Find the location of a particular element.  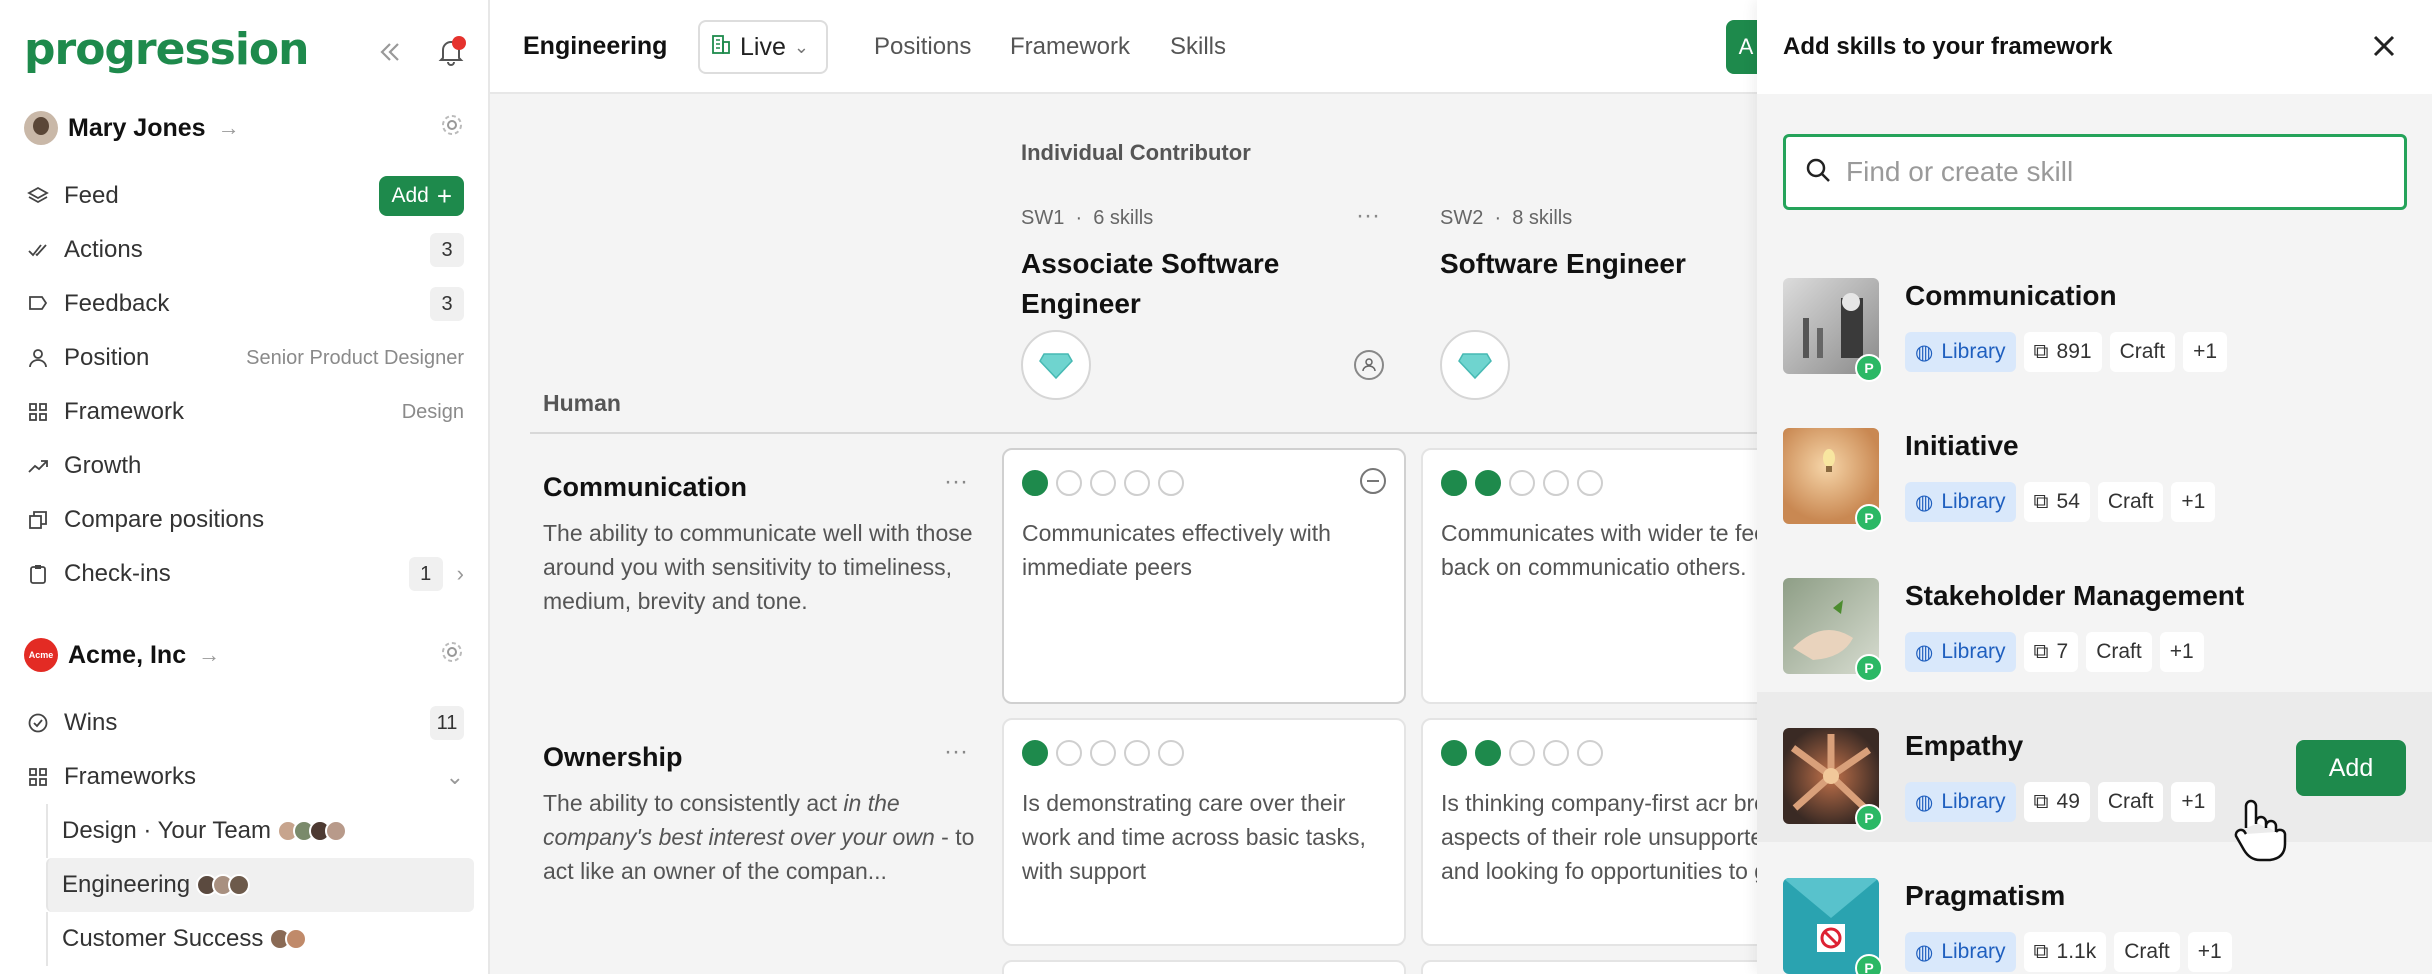

framework-meta: Design is located at coordinates (432, 411).